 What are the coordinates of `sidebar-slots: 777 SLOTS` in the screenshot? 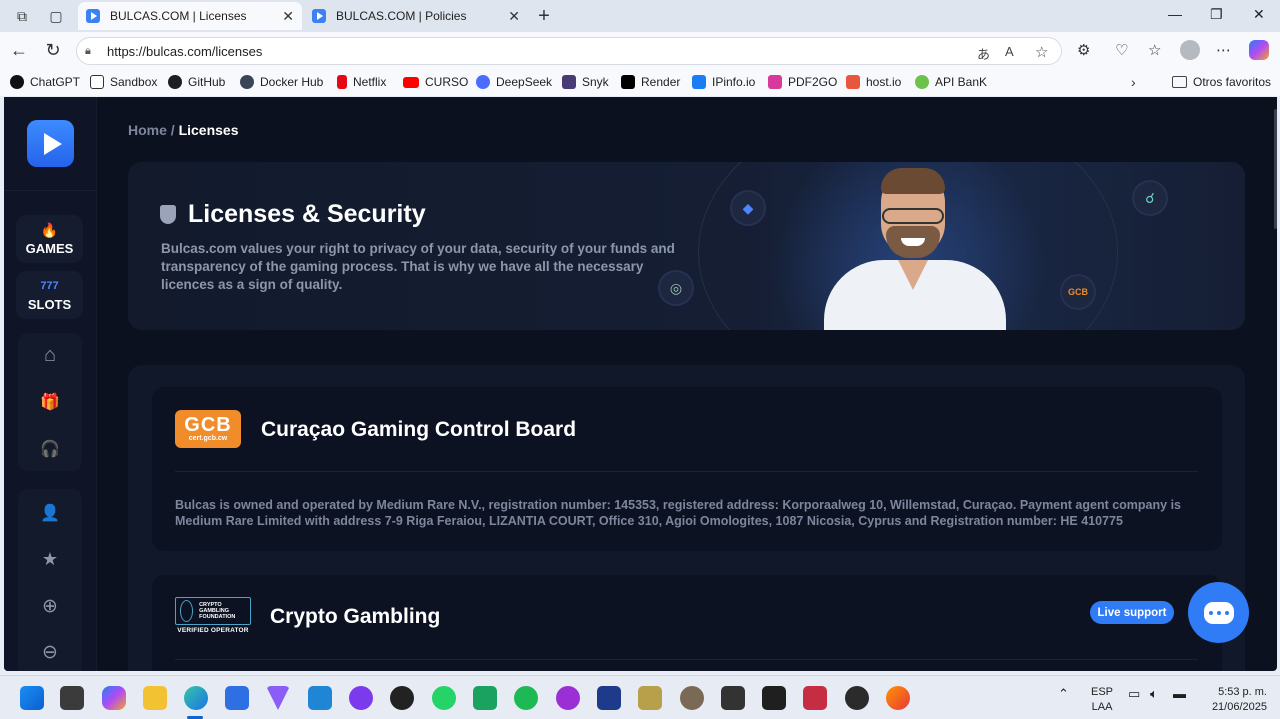 It's located at (49, 295).